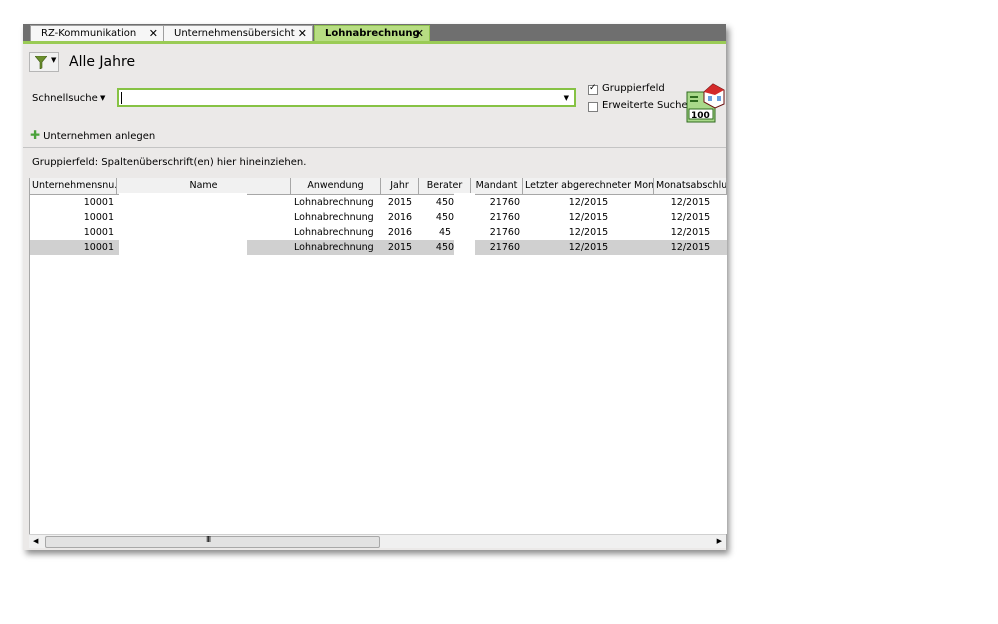 This screenshot has width=998, height=624. What do you see at coordinates (400, 186) in the screenshot?
I see `column-header-jahr: Jahr` at bounding box center [400, 186].